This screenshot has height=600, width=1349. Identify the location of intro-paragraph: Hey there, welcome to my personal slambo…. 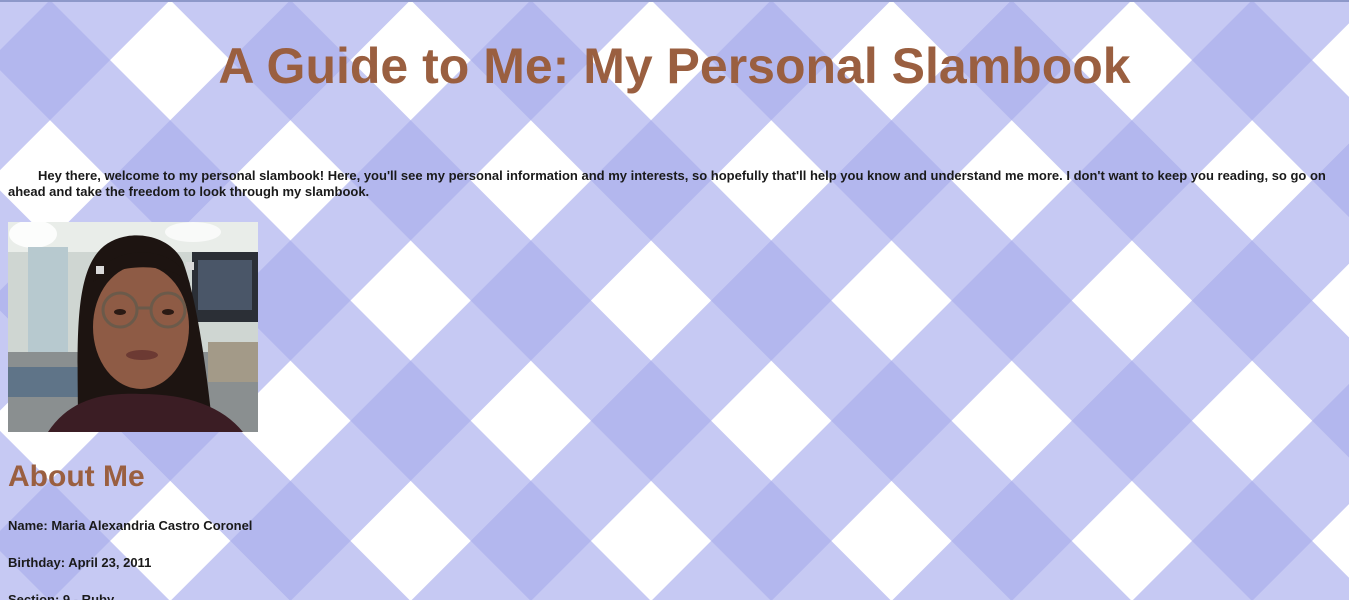
(667, 183).